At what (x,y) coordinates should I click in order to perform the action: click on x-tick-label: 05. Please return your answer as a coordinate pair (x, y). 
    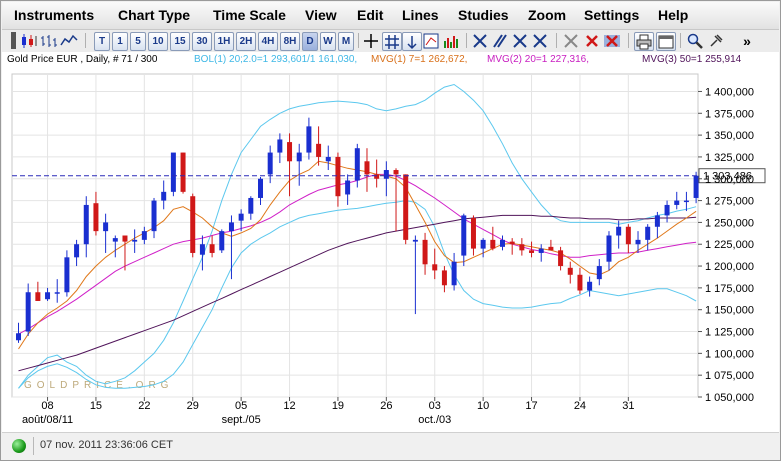
    Looking at the image, I should click on (241, 406).